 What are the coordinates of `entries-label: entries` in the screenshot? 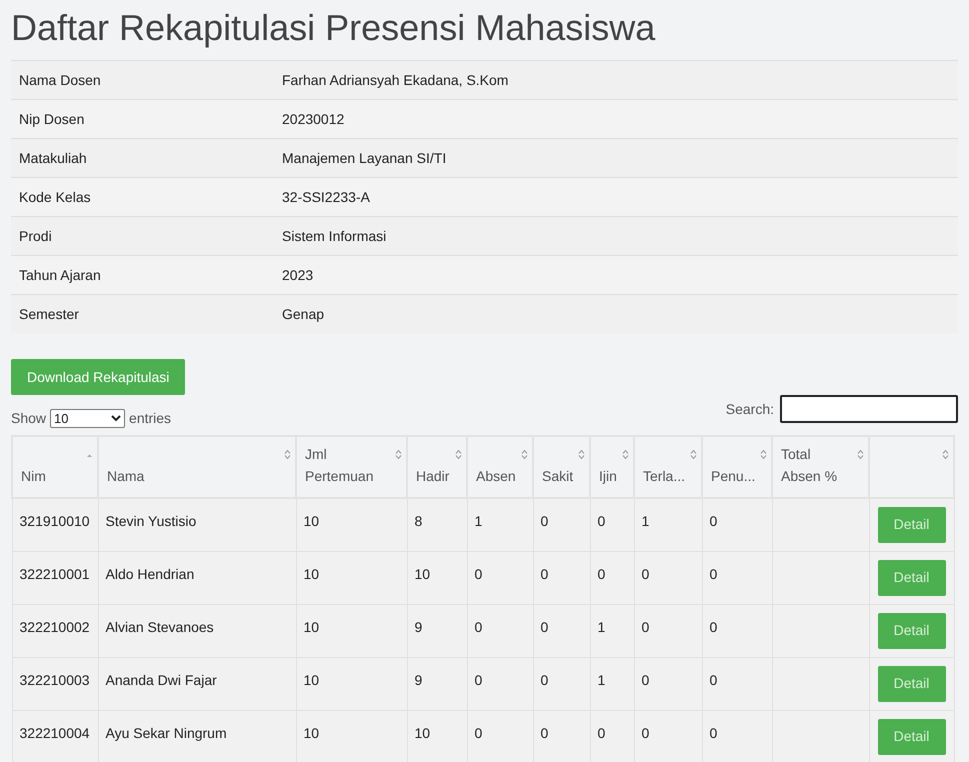 It's located at (150, 418).